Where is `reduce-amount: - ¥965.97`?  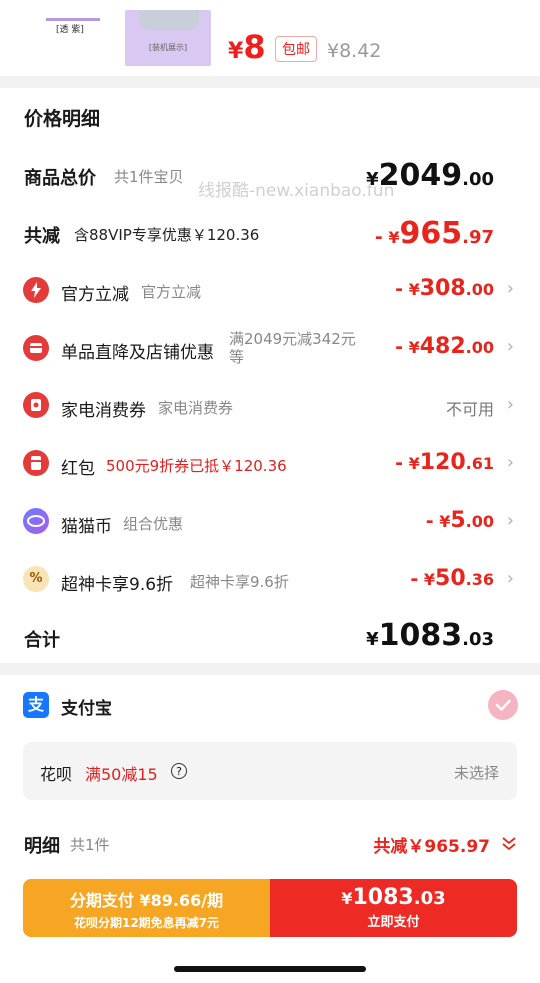 reduce-amount: - ¥965.97 is located at coordinates (434, 233).